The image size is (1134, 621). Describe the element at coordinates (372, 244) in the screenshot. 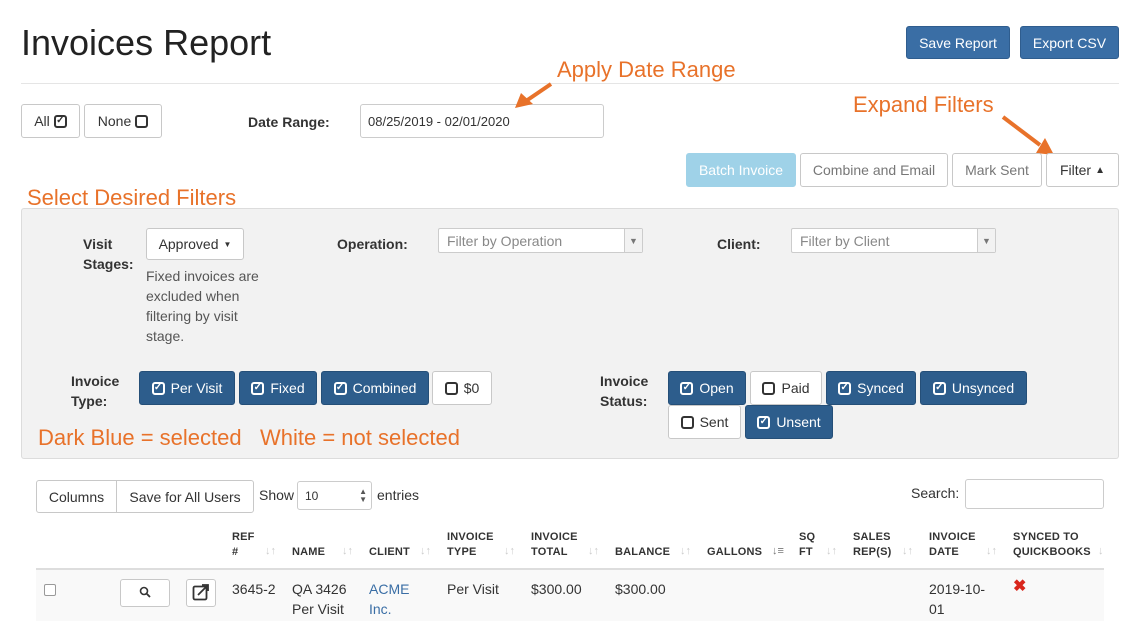

I see `operation-label: Operation:` at that location.